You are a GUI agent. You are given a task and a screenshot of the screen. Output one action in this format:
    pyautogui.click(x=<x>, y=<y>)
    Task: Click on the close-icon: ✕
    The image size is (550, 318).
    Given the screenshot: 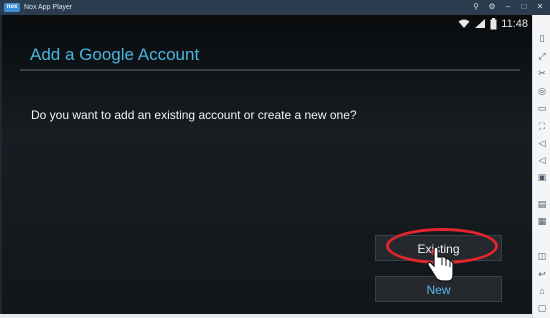 What is the action you would take?
    pyautogui.click(x=540, y=7)
    